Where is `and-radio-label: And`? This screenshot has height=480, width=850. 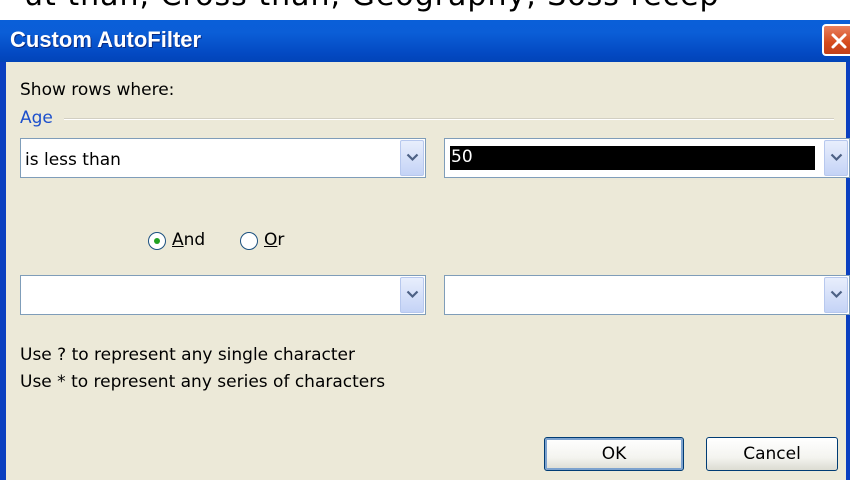
and-radio-label: And is located at coordinates (188, 240).